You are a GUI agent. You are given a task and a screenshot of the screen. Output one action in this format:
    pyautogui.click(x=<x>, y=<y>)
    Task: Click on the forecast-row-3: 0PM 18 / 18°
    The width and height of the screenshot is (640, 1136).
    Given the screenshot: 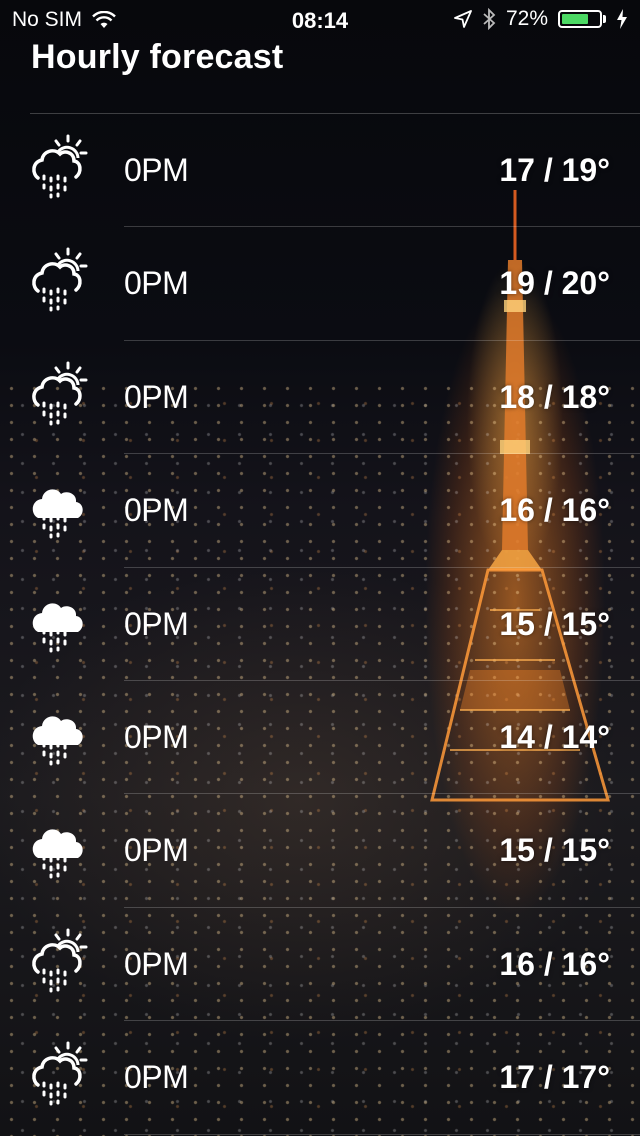 What is the action you would take?
    pyautogui.click(x=320, y=398)
    